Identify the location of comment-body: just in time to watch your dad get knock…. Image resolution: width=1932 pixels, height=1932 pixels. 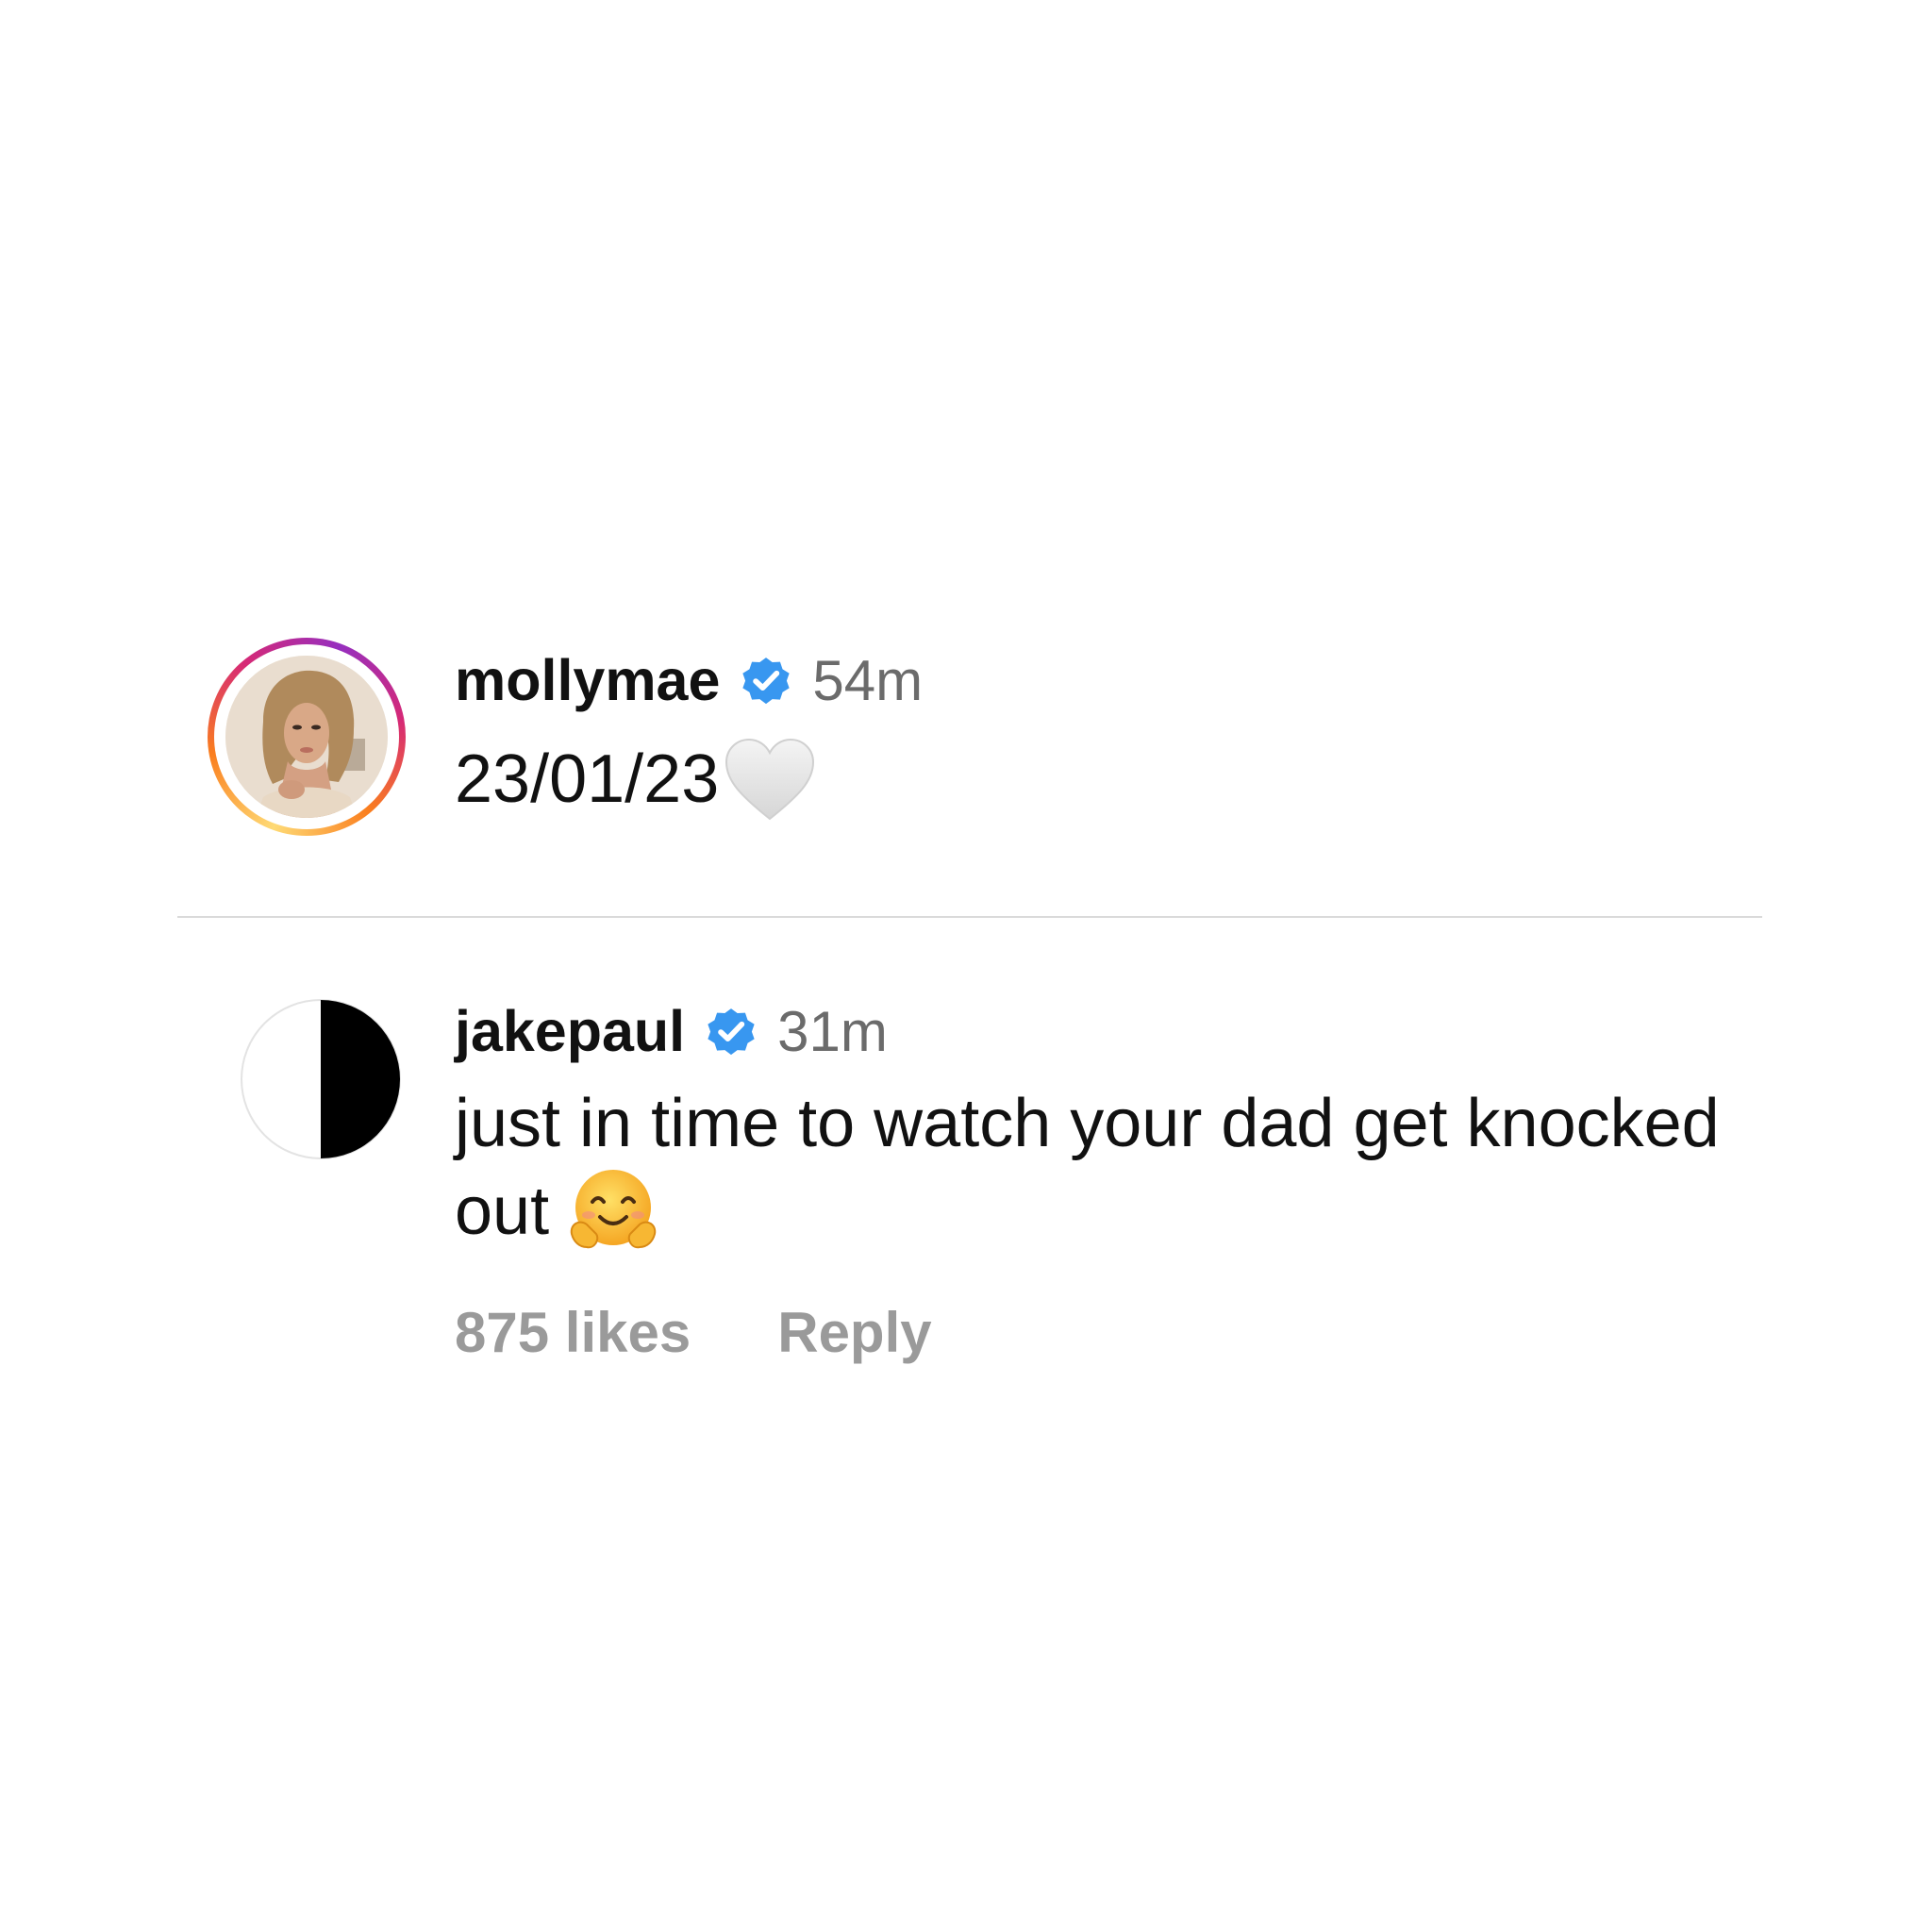
(1106, 1170).